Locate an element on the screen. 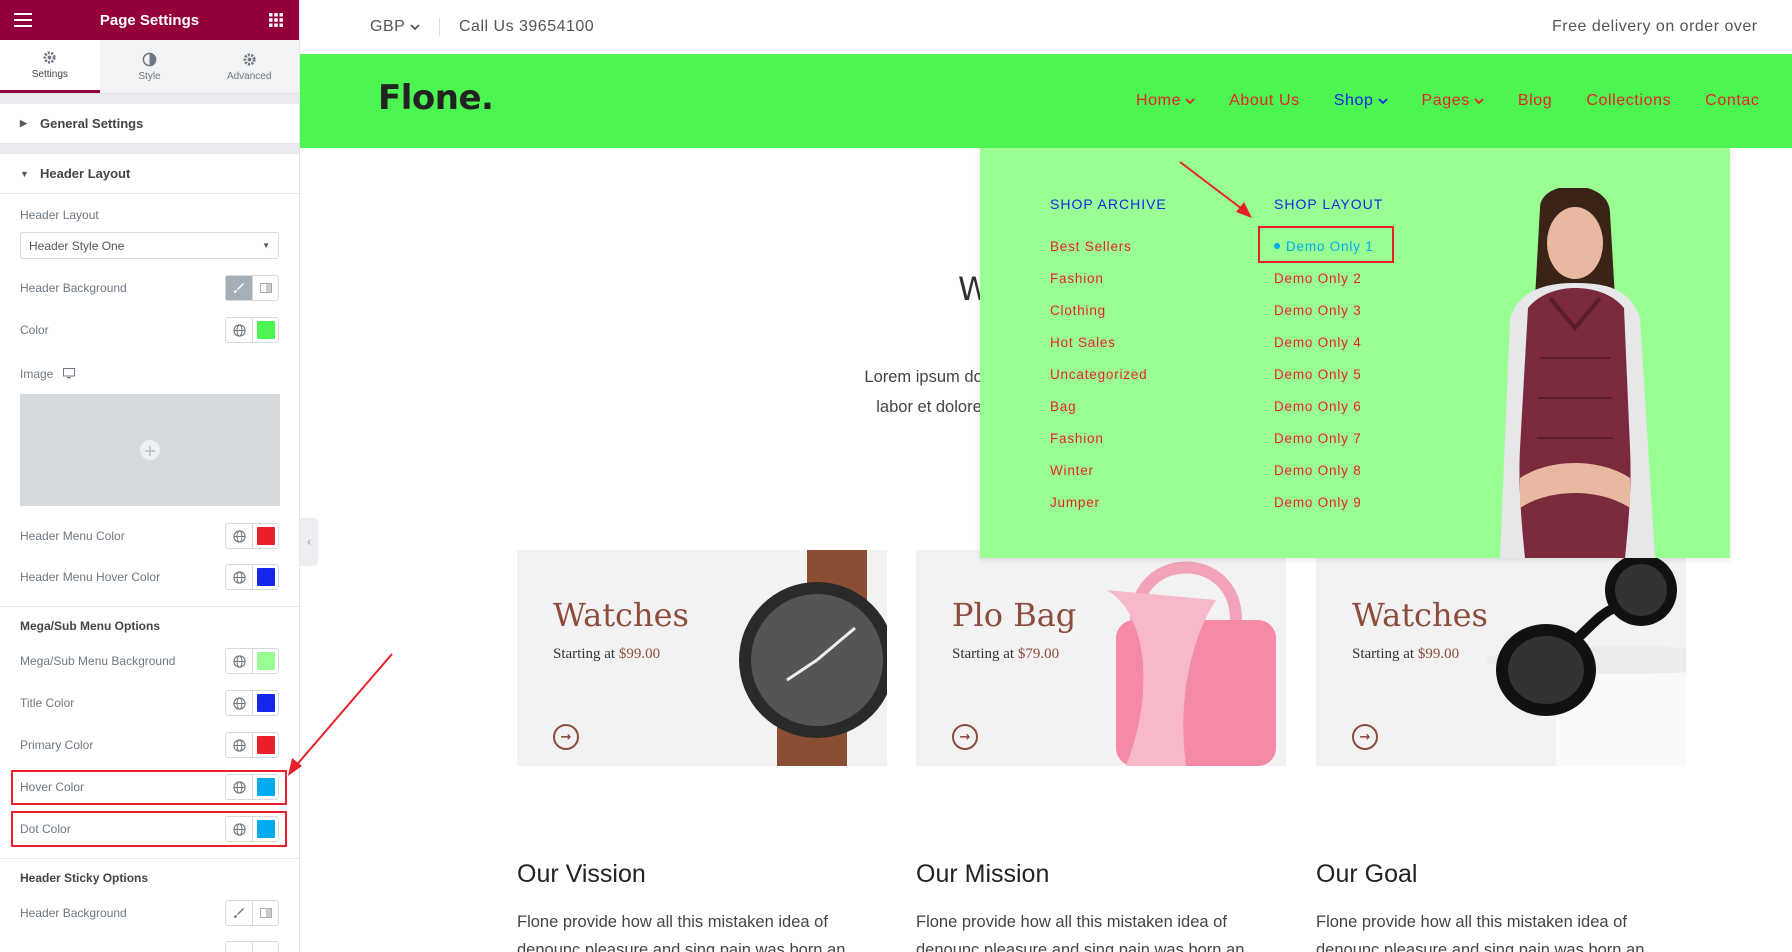 The width and height of the screenshot is (1792, 952). chevron-left-icon: ‹ is located at coordinates (309, 542).